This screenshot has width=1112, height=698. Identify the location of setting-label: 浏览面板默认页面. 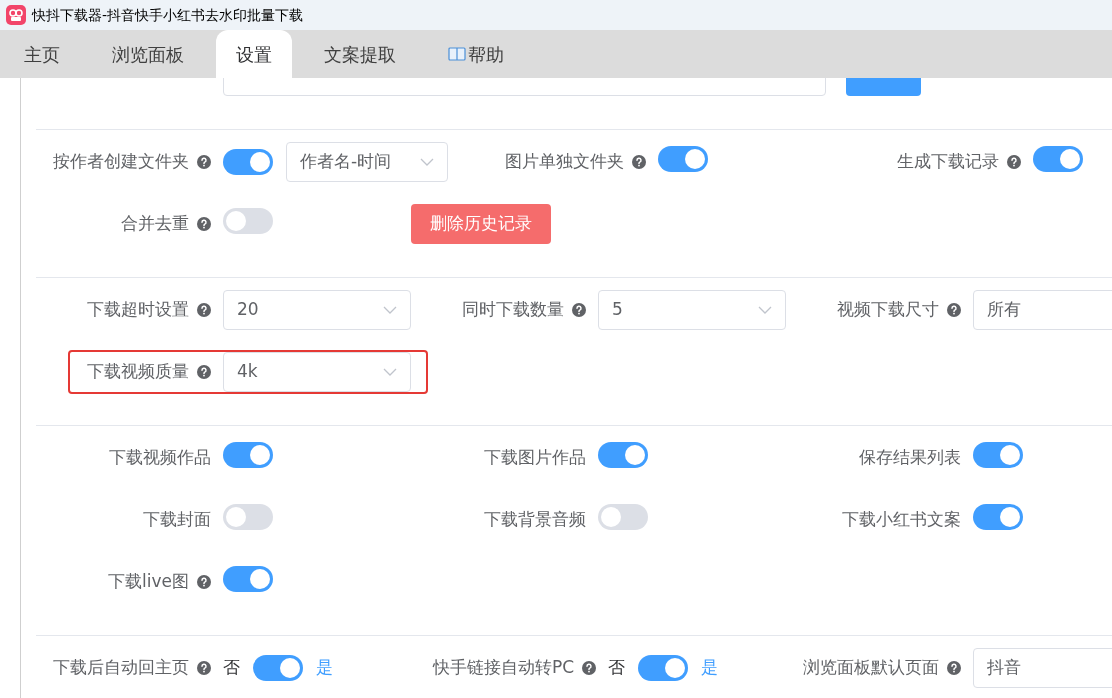
(871, 668).